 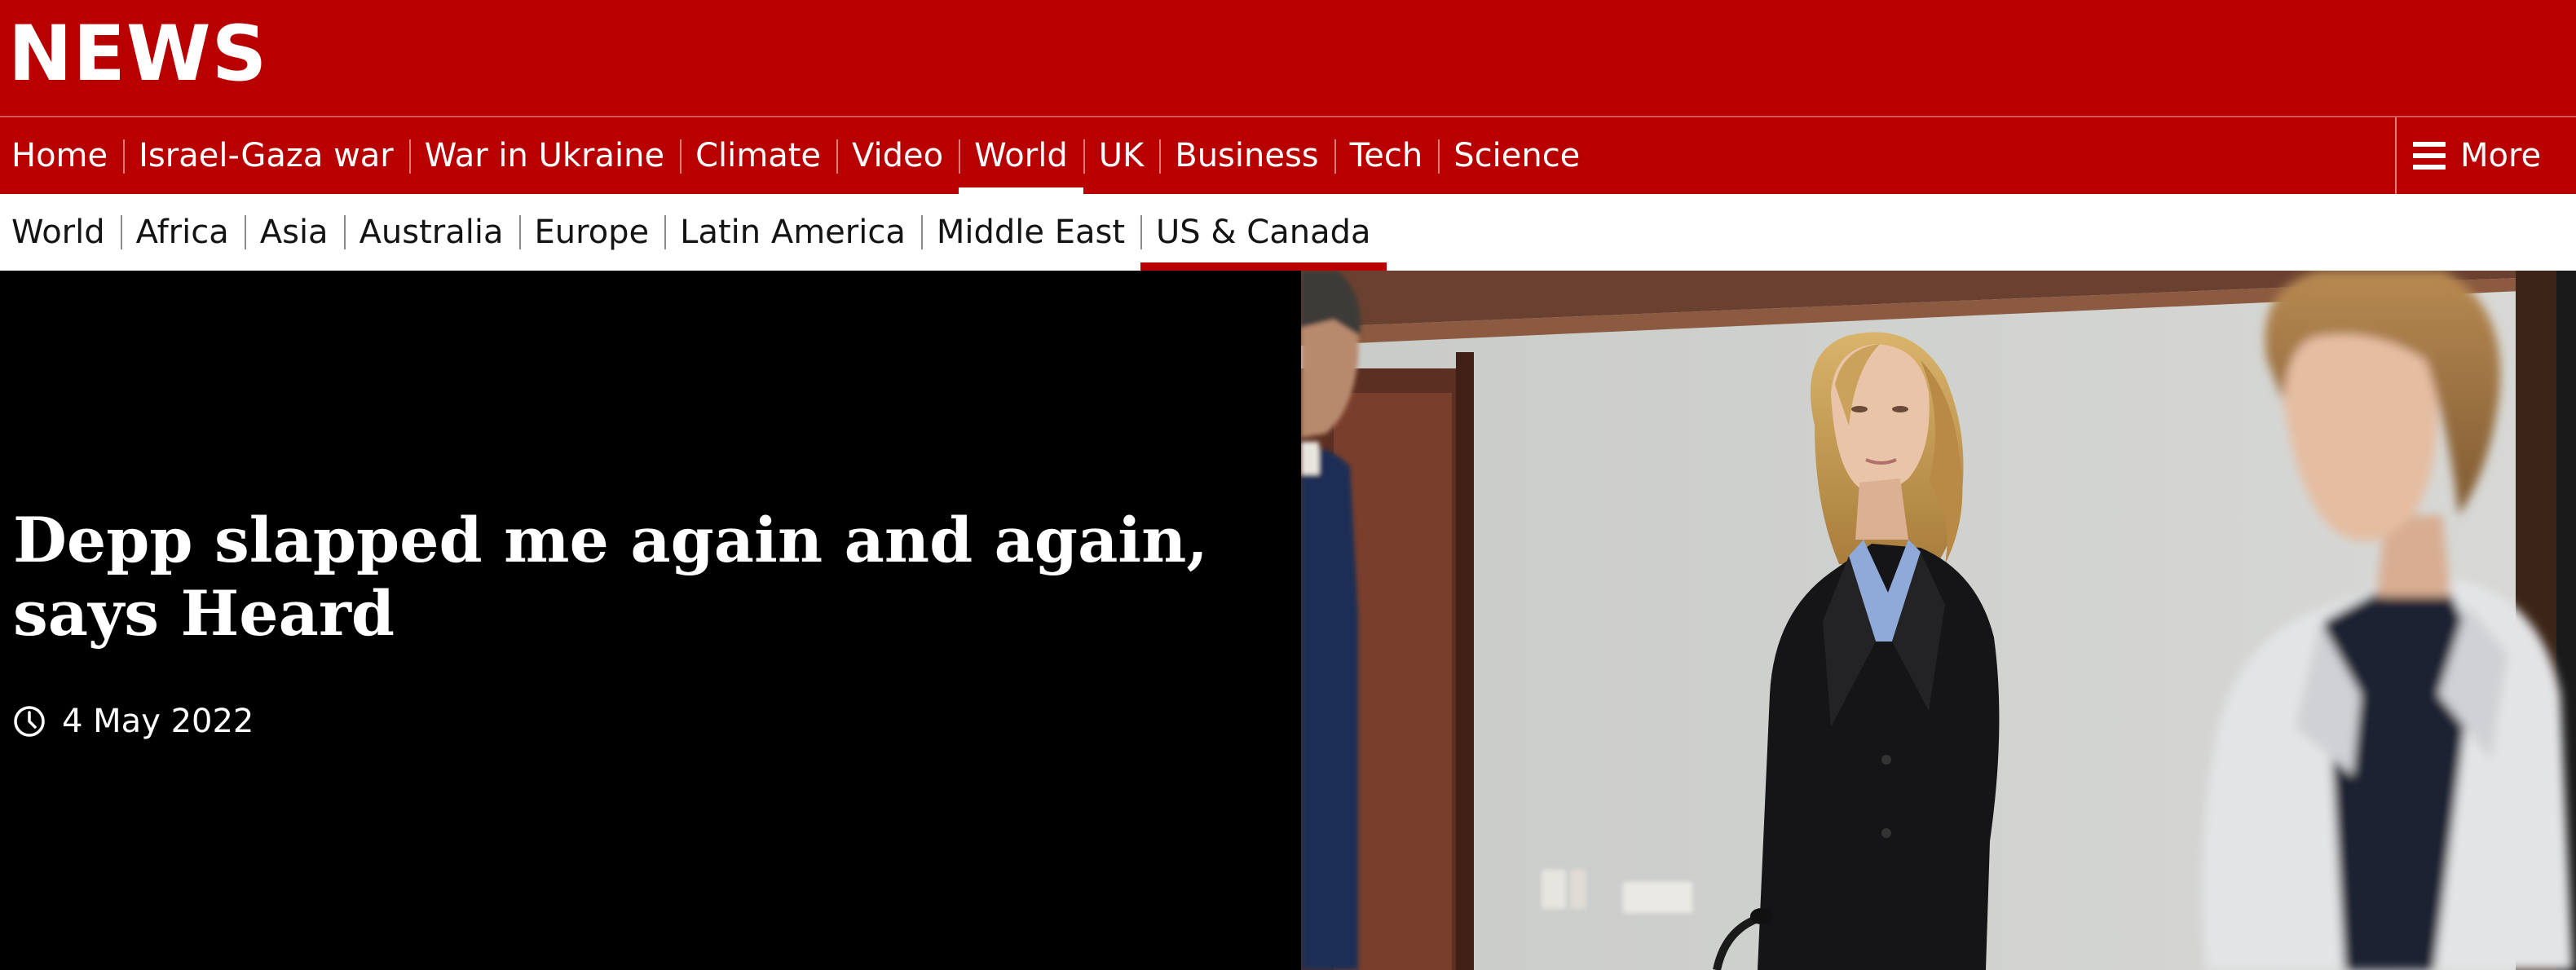 What do you see at coordinates (1386, 155) in the screenshot?
I see `nav-item-tech: Tech` at bounding box center [1386, 155].